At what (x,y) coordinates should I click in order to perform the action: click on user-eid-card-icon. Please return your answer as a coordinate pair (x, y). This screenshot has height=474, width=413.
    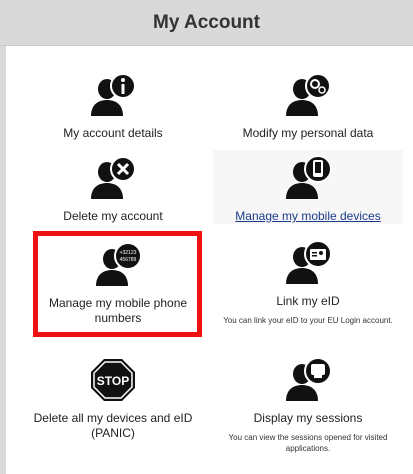
    Looking at the image, I should click on (309, 262).